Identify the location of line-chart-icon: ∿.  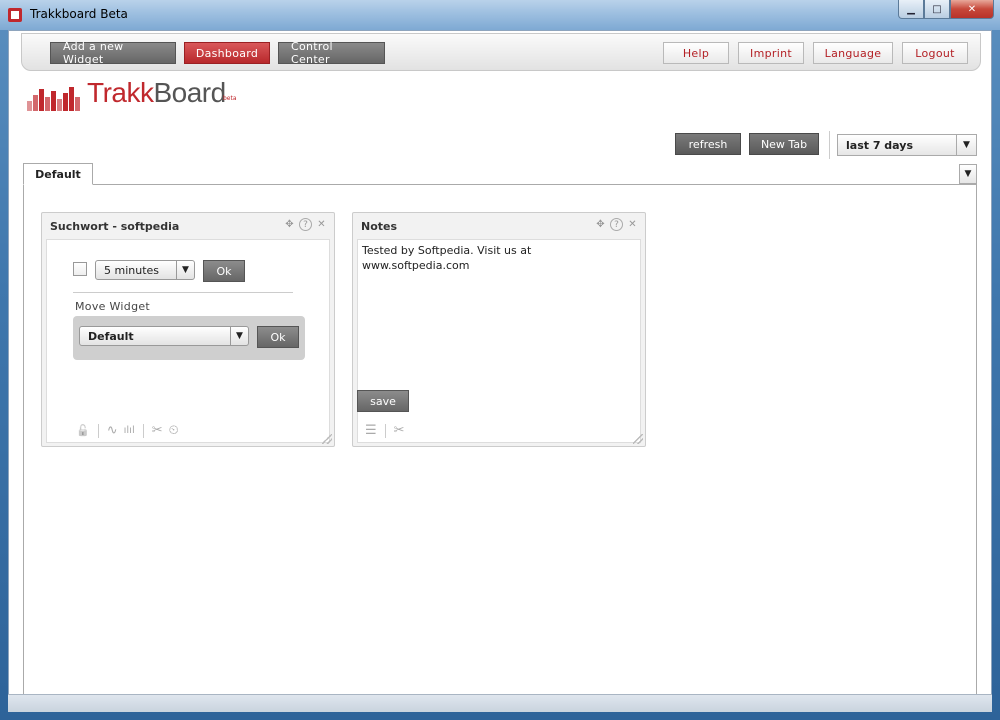
(112, 430).